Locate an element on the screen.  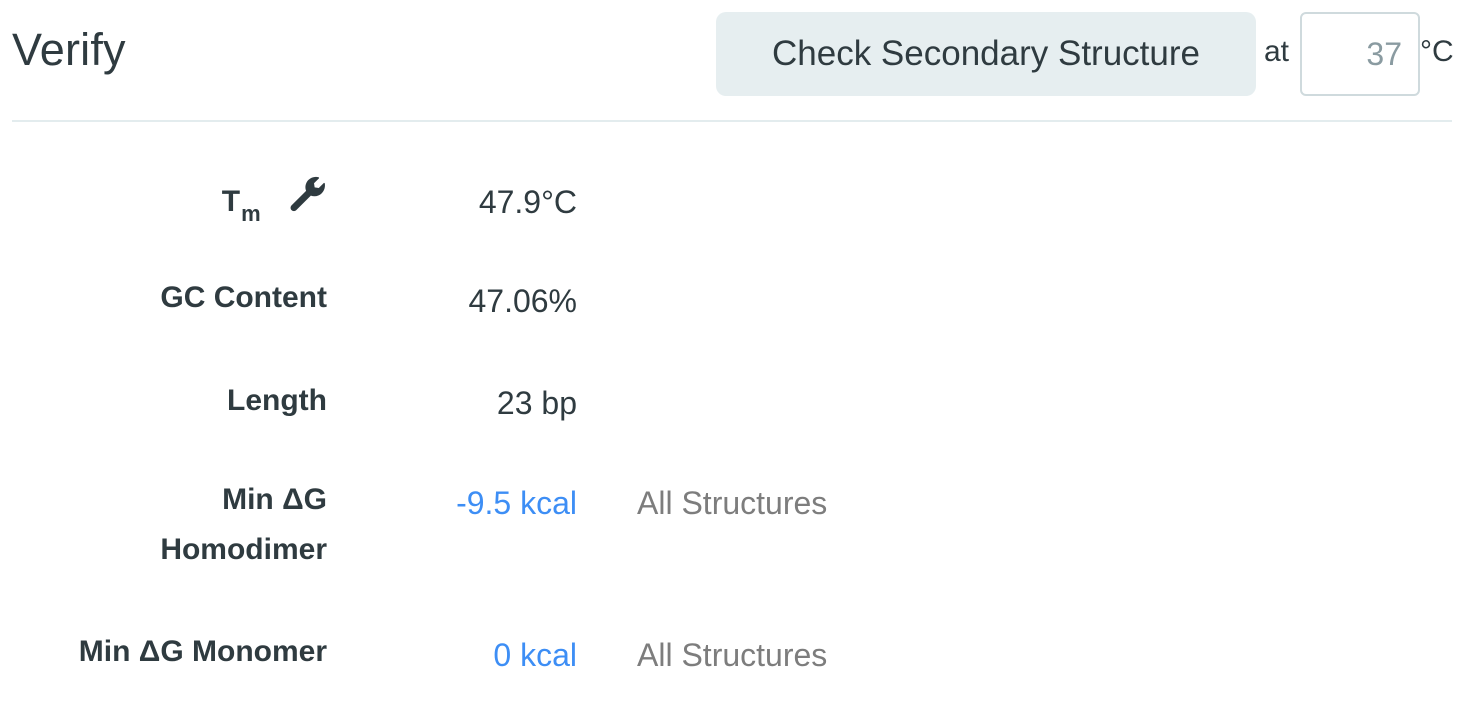
homodimer-all-structures-link: All Structures is located at coordinates (732, 503).